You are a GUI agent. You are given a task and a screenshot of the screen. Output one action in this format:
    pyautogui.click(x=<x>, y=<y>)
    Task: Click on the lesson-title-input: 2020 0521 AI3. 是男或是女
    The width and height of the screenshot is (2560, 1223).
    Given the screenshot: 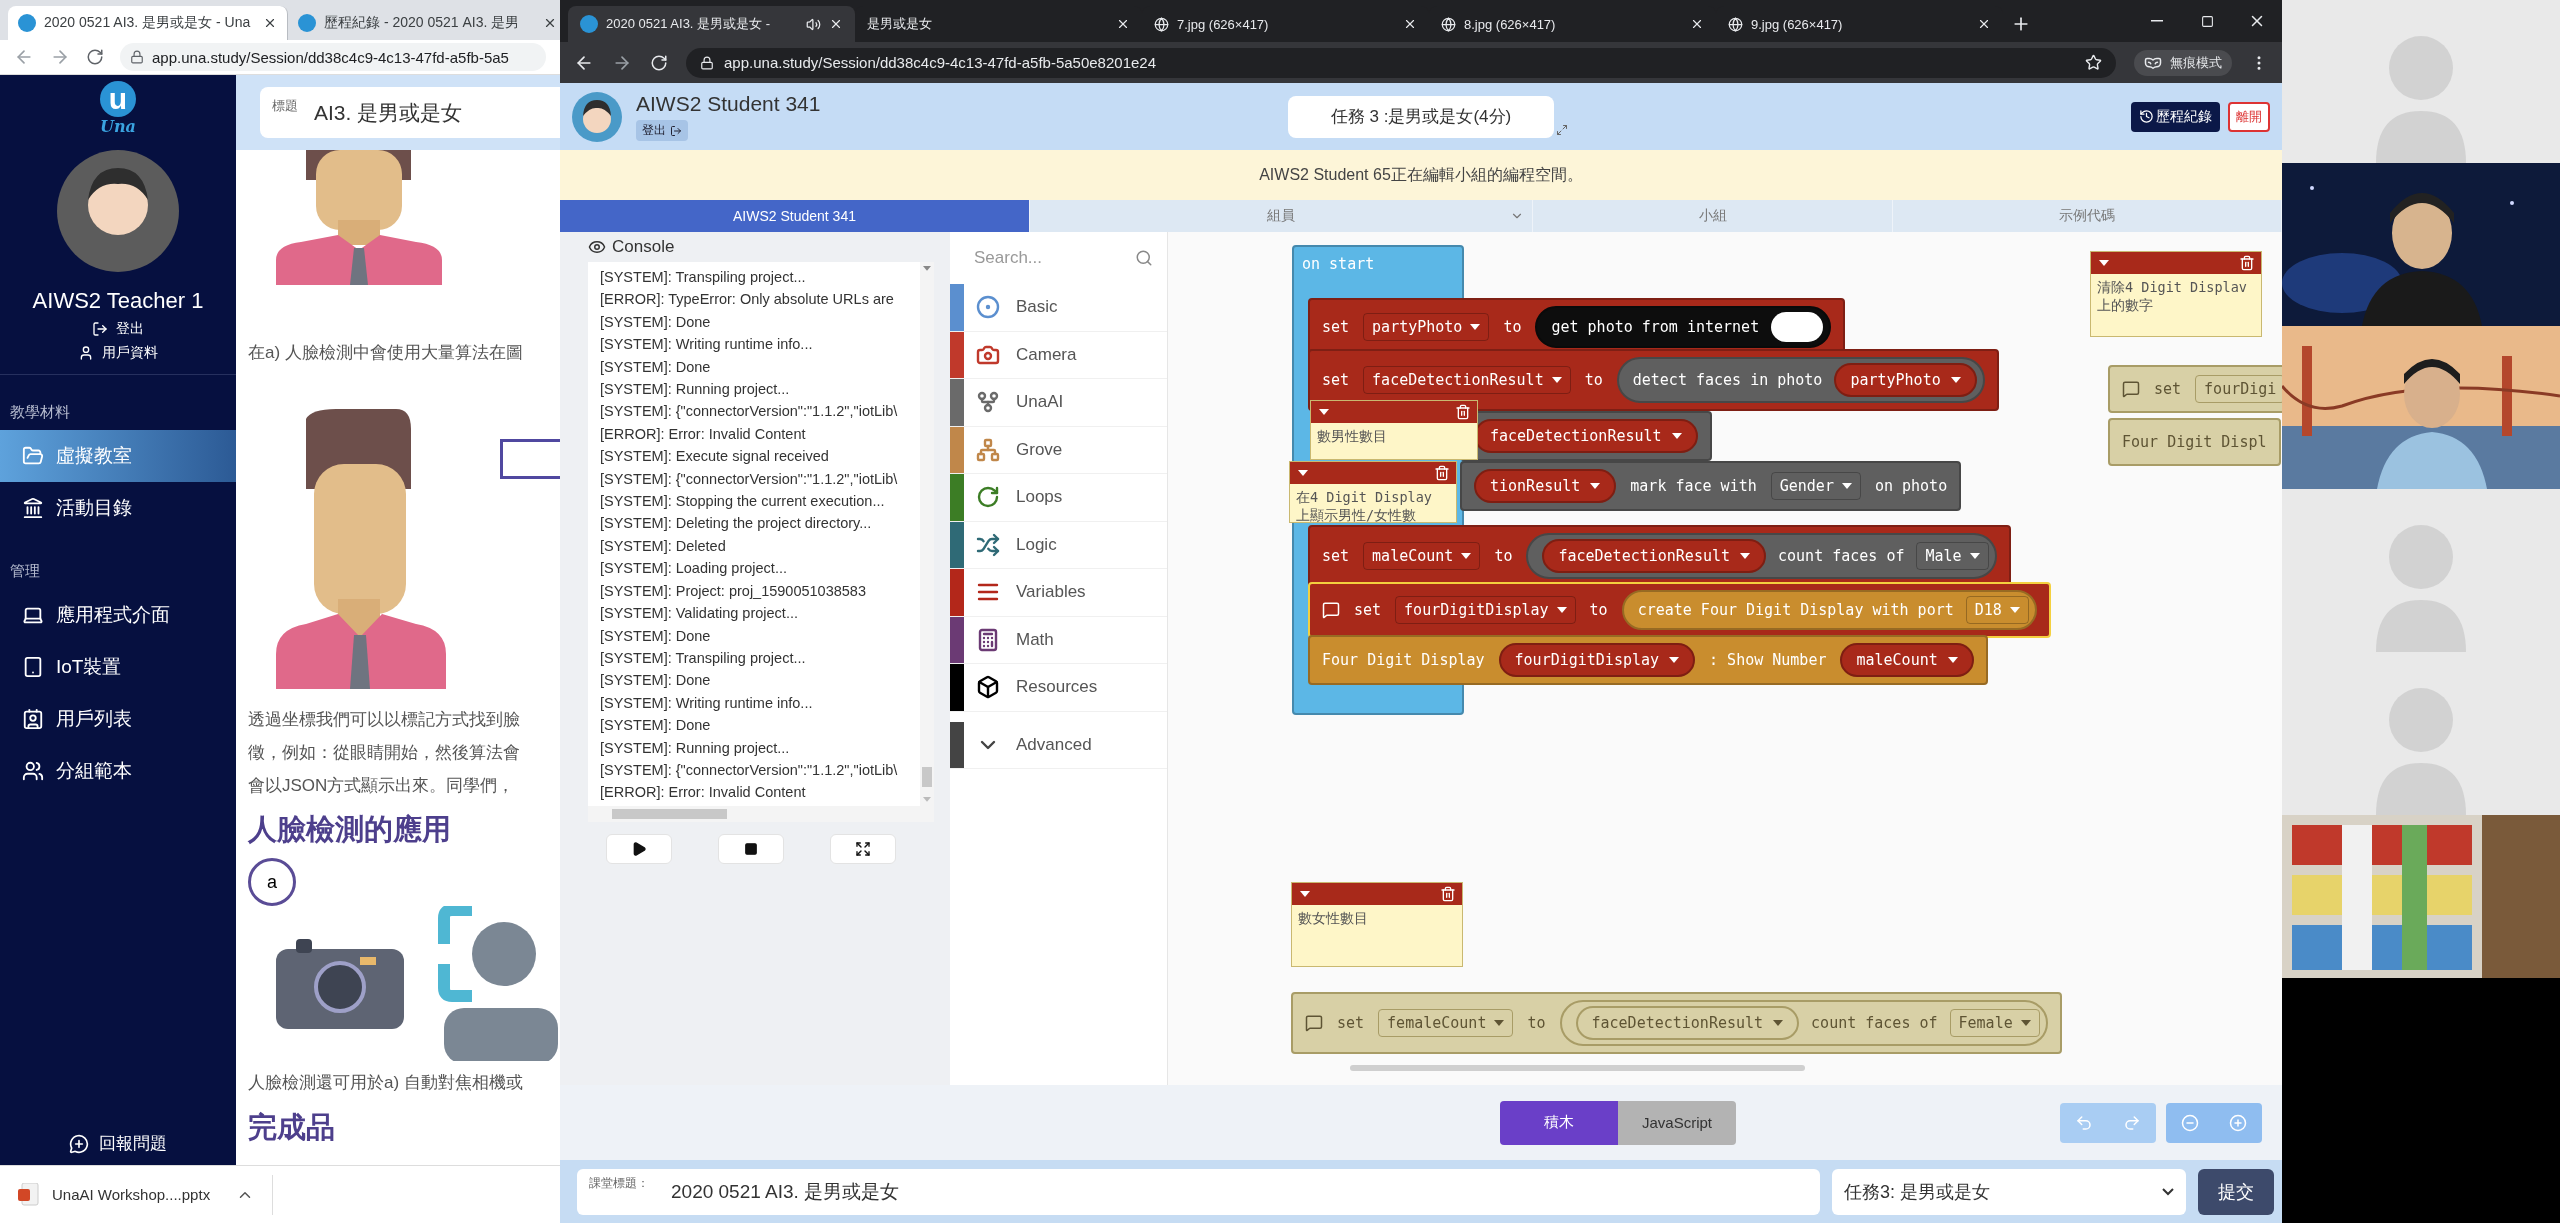 What is the action you would take?
    pyautogui.click(x=1244, y=1191)
    